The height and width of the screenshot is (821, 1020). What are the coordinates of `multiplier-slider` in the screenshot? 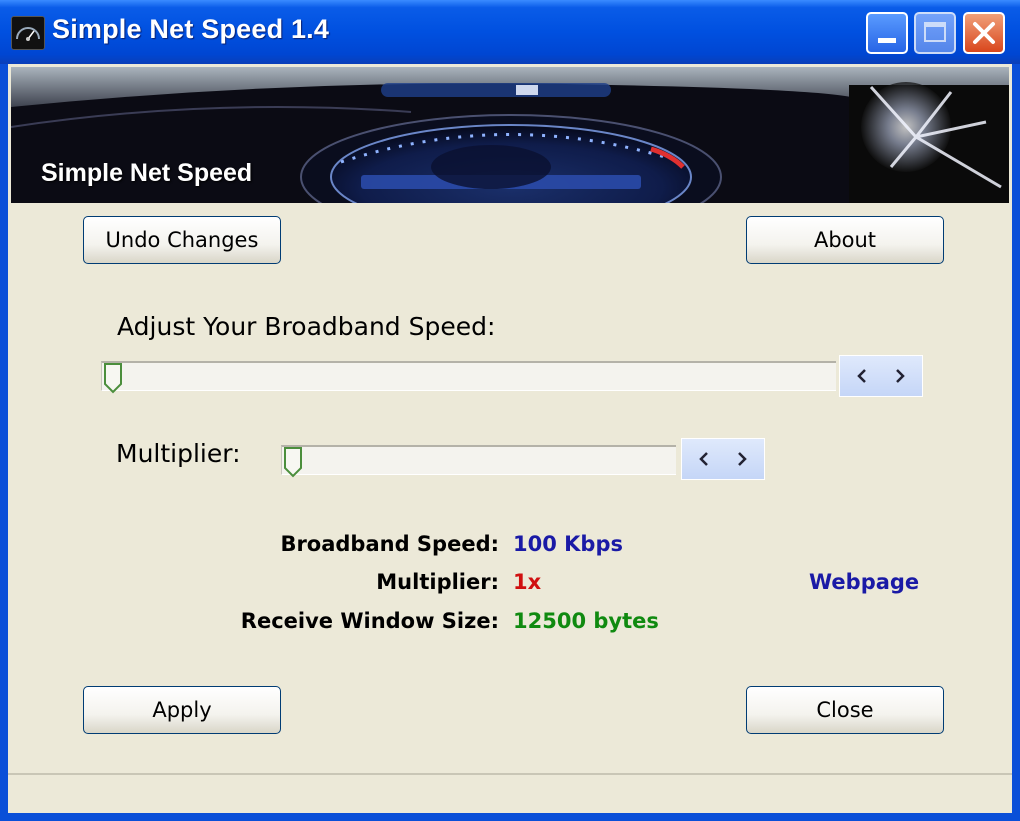 It's located at (478, 459).